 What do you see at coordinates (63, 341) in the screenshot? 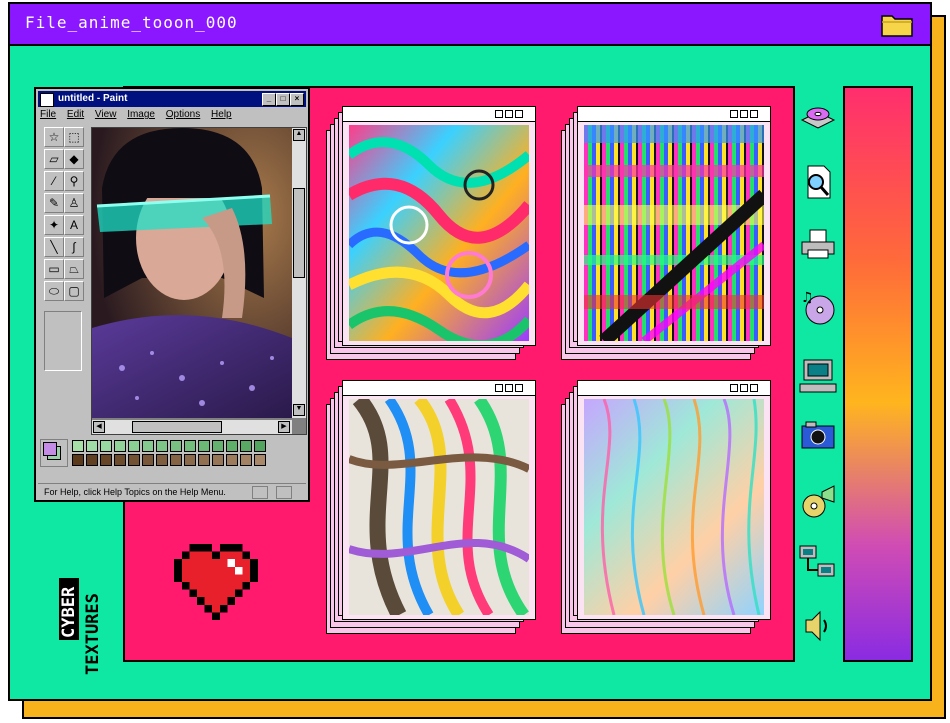
I see `tool-options-box` at bounding box center [63, 341].